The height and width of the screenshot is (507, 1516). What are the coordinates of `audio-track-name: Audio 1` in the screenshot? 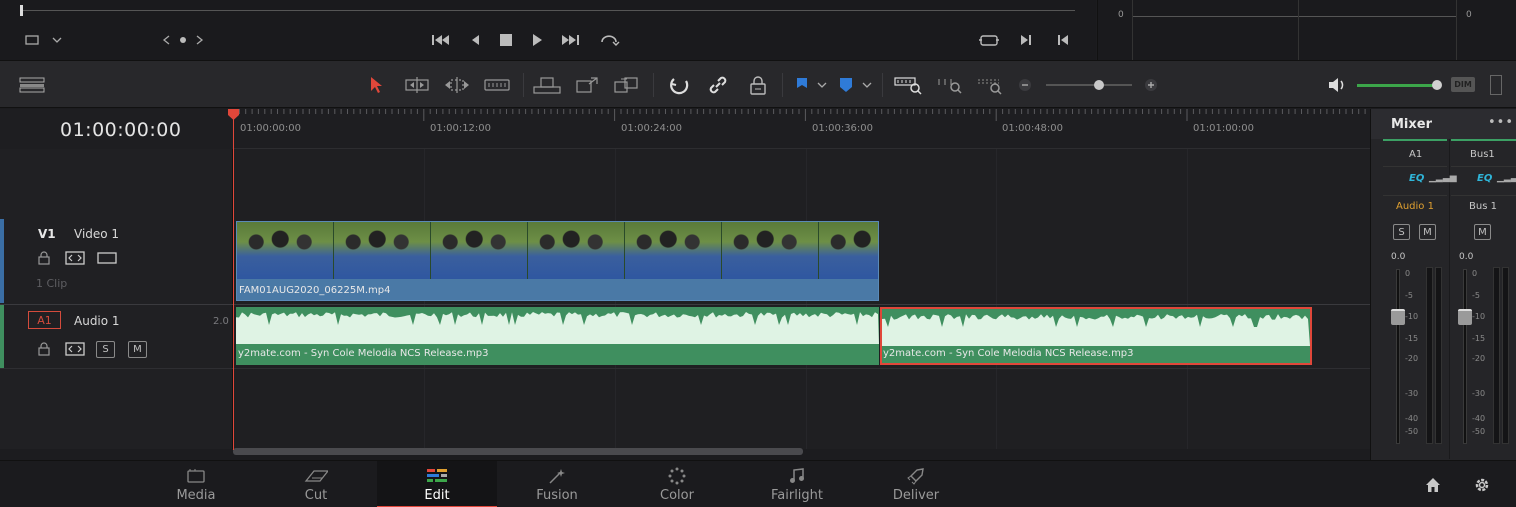 It's located at (97, 321).